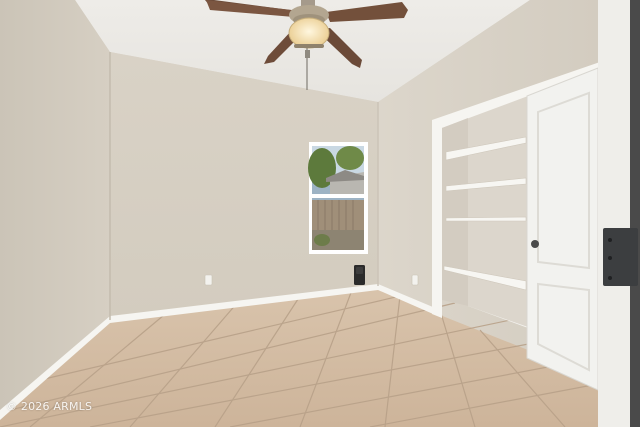 The width and height of the screenshot is (640, 427). Describe the element at coordinates (562, 229) in the screenshot. I see `closet-door` at that location.